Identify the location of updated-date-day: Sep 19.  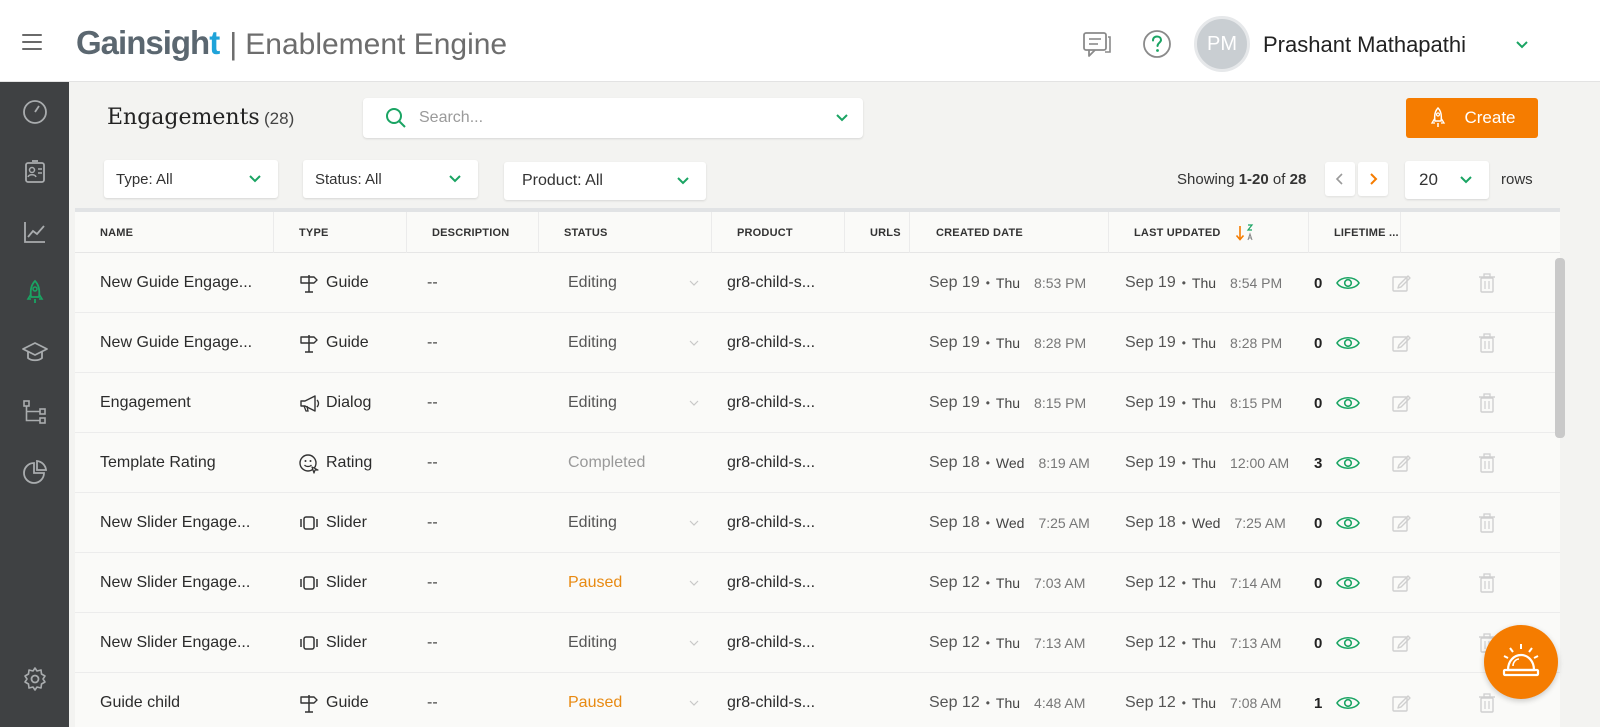
(1150, 282).